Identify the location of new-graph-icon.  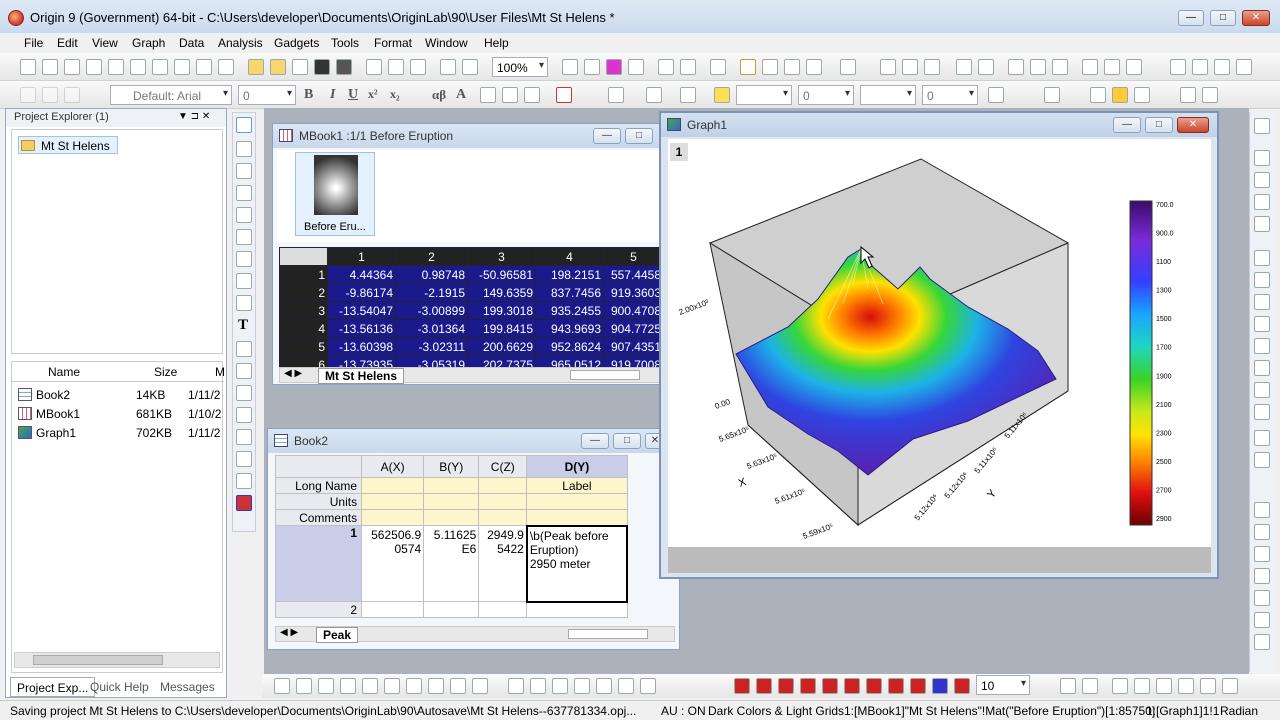
(116, 67).